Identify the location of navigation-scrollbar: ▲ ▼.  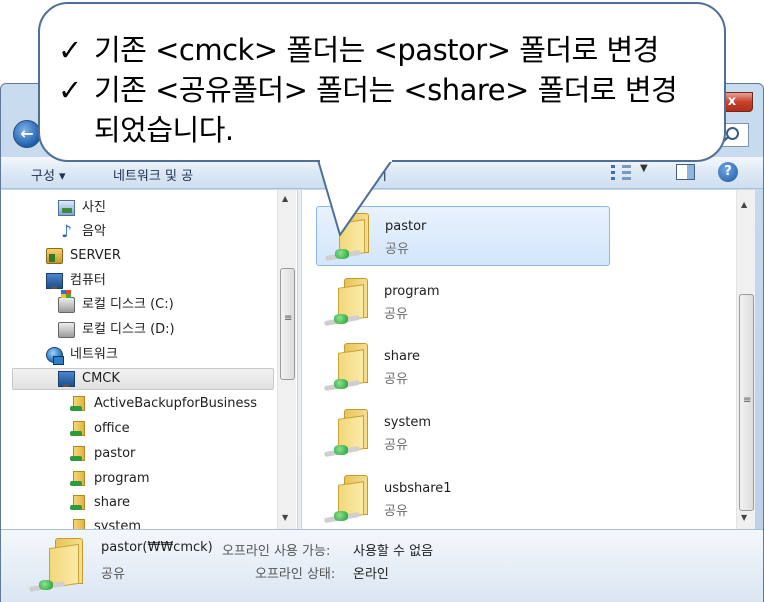
(286, 359).